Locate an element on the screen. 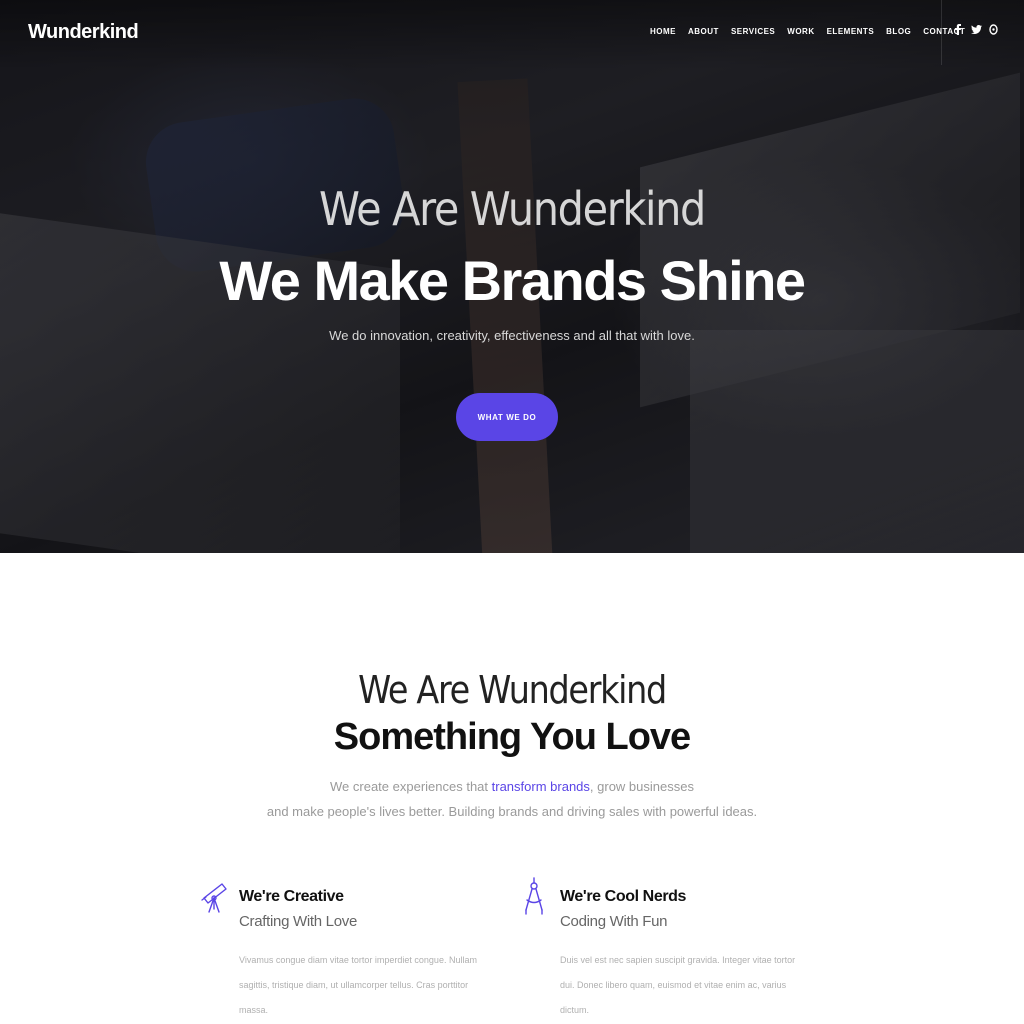 The width and height of the screenshot is (1024, 1024). about-subtitle: We Are Wunderkind is located at coordinates (512, 690).